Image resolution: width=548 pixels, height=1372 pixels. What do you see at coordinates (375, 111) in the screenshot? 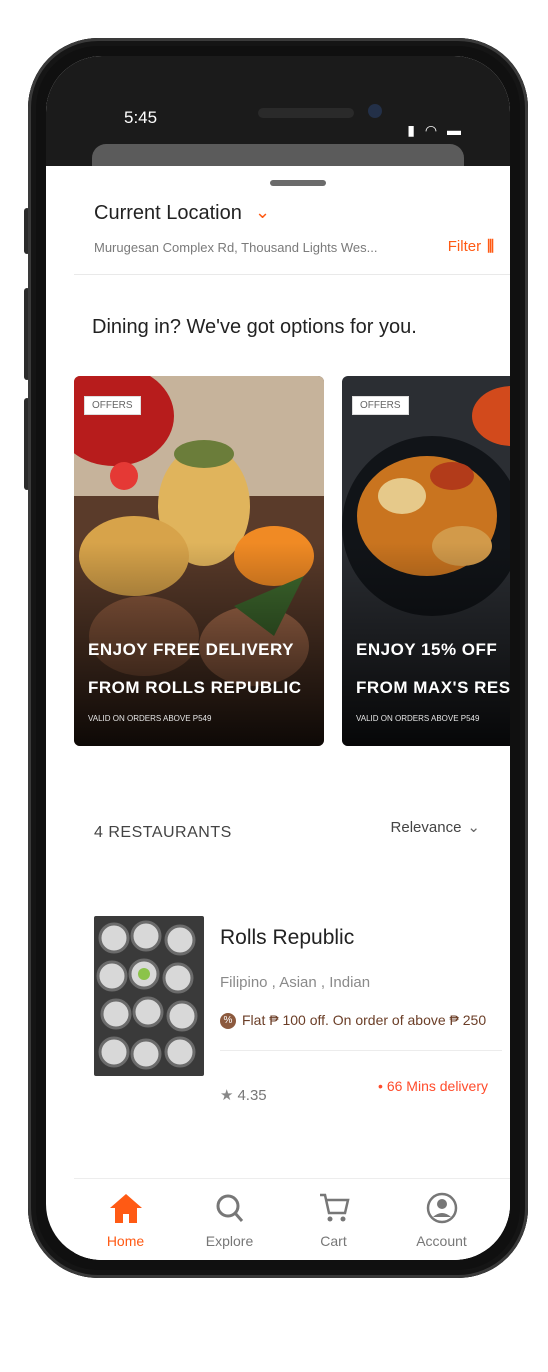
I see `notch-camera` at bounding box center [375, 111].